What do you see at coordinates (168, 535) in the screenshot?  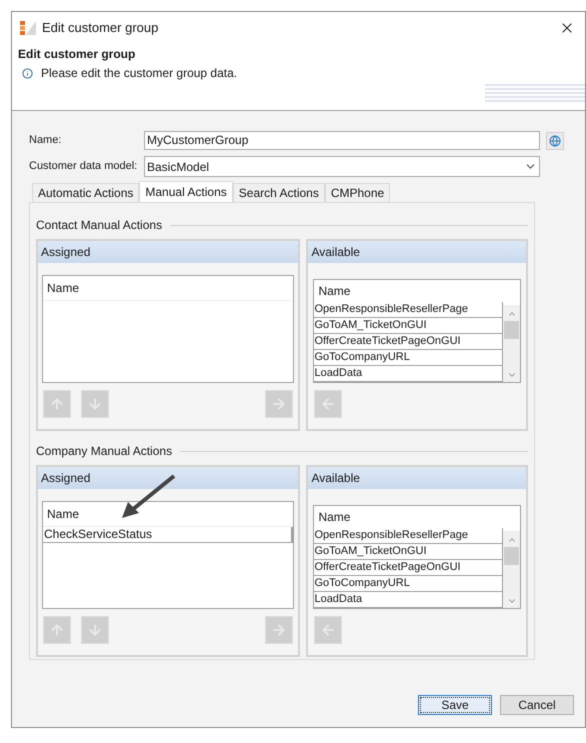 I see `list-row: CheckServiceStatus` at bounding box center [168, 535].